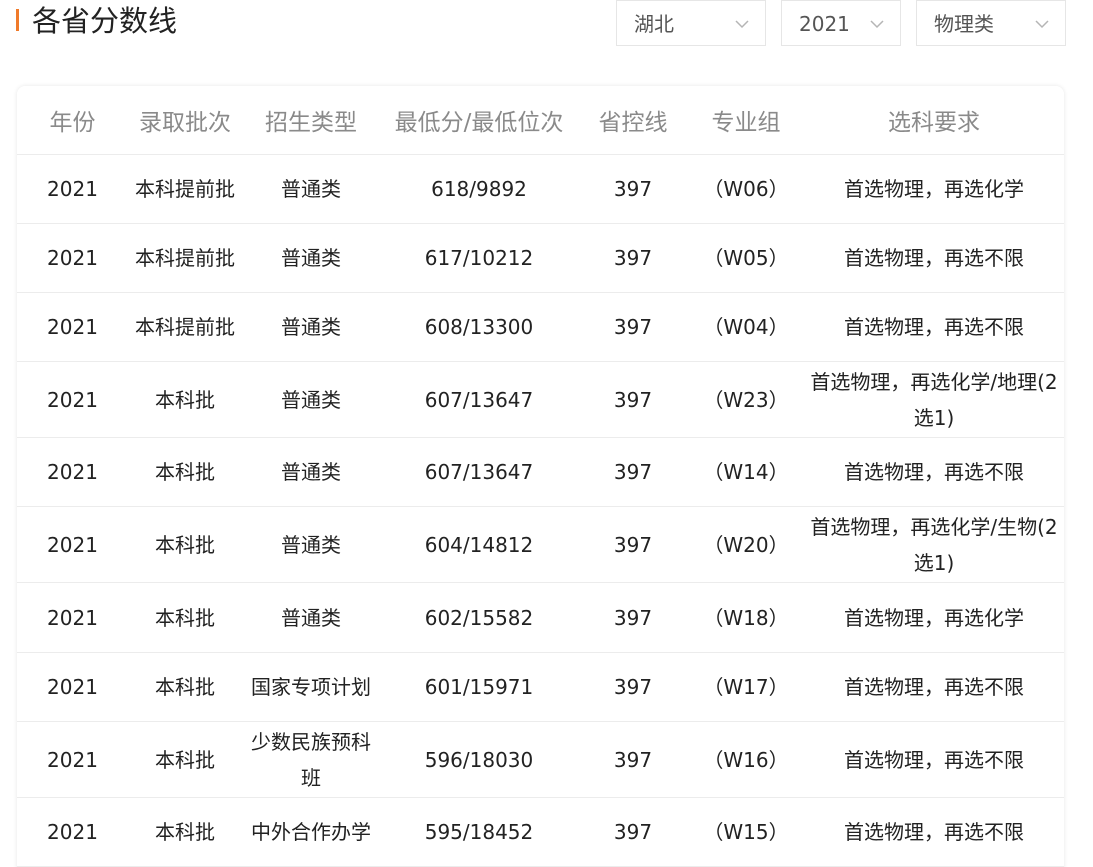  I want to click on subject-select-value: 物理类, so click(964, 24).